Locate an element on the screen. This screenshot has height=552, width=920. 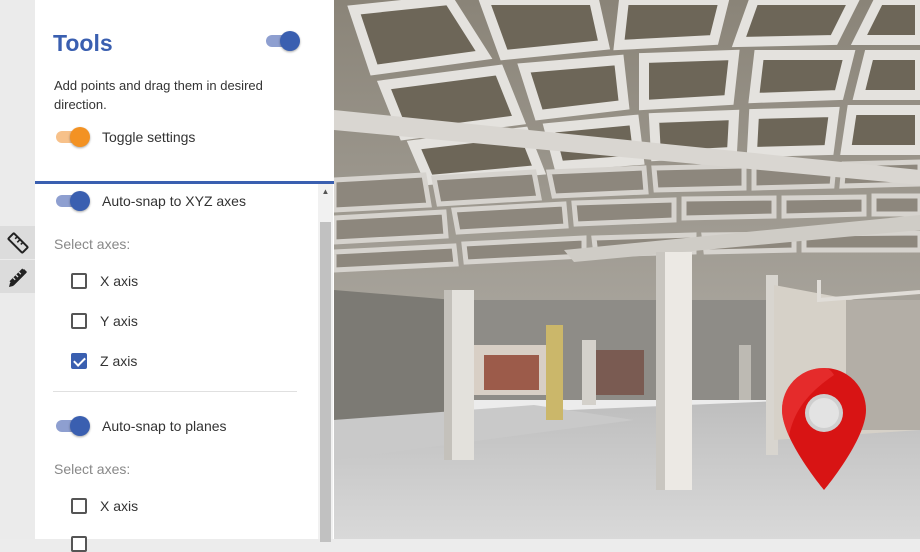
tools-toggle is located at coordinates (282, 41).